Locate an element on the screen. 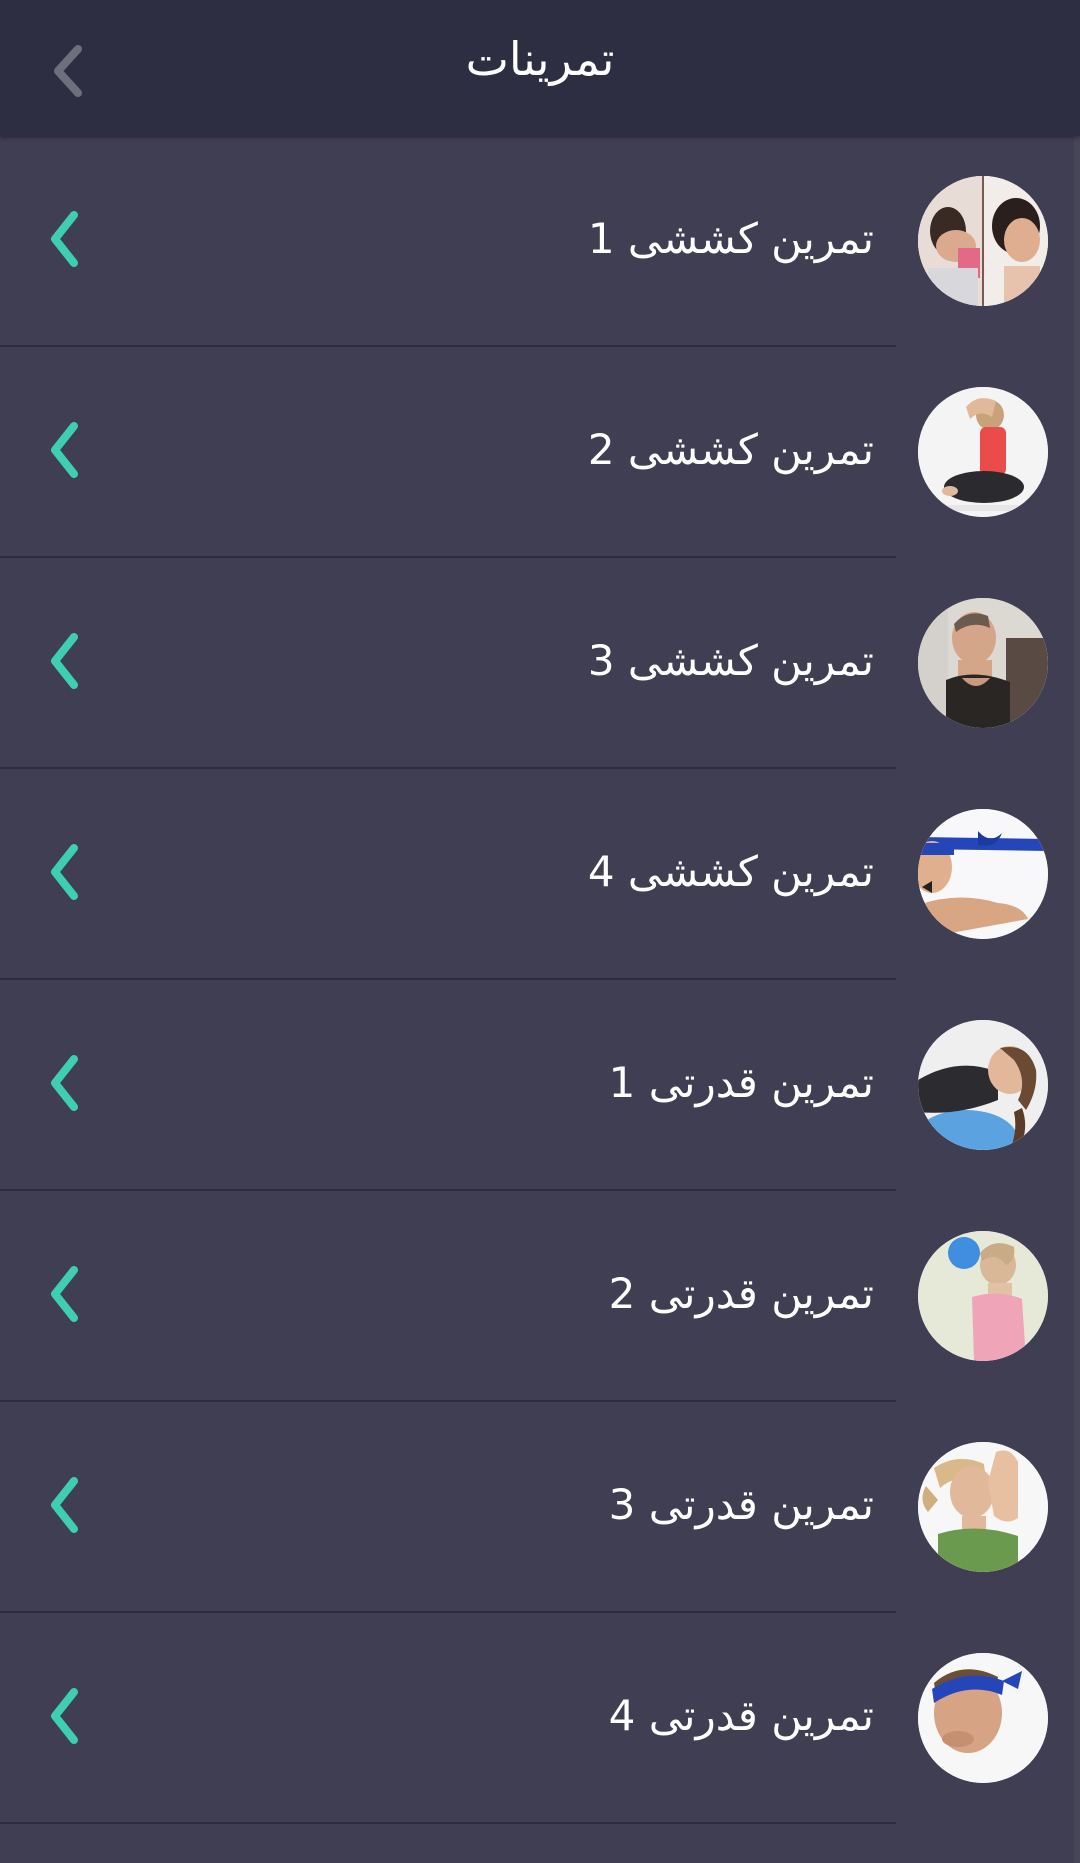 The height and width of the screenshot is (1863, 1080). list-item: تمرین کششی 2 is located at coordinates (540, 452).